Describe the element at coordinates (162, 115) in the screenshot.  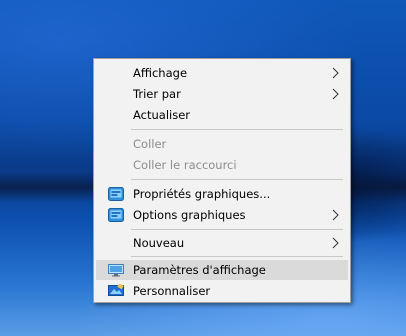
I see `menu-item-label: Actualiser` at that location.